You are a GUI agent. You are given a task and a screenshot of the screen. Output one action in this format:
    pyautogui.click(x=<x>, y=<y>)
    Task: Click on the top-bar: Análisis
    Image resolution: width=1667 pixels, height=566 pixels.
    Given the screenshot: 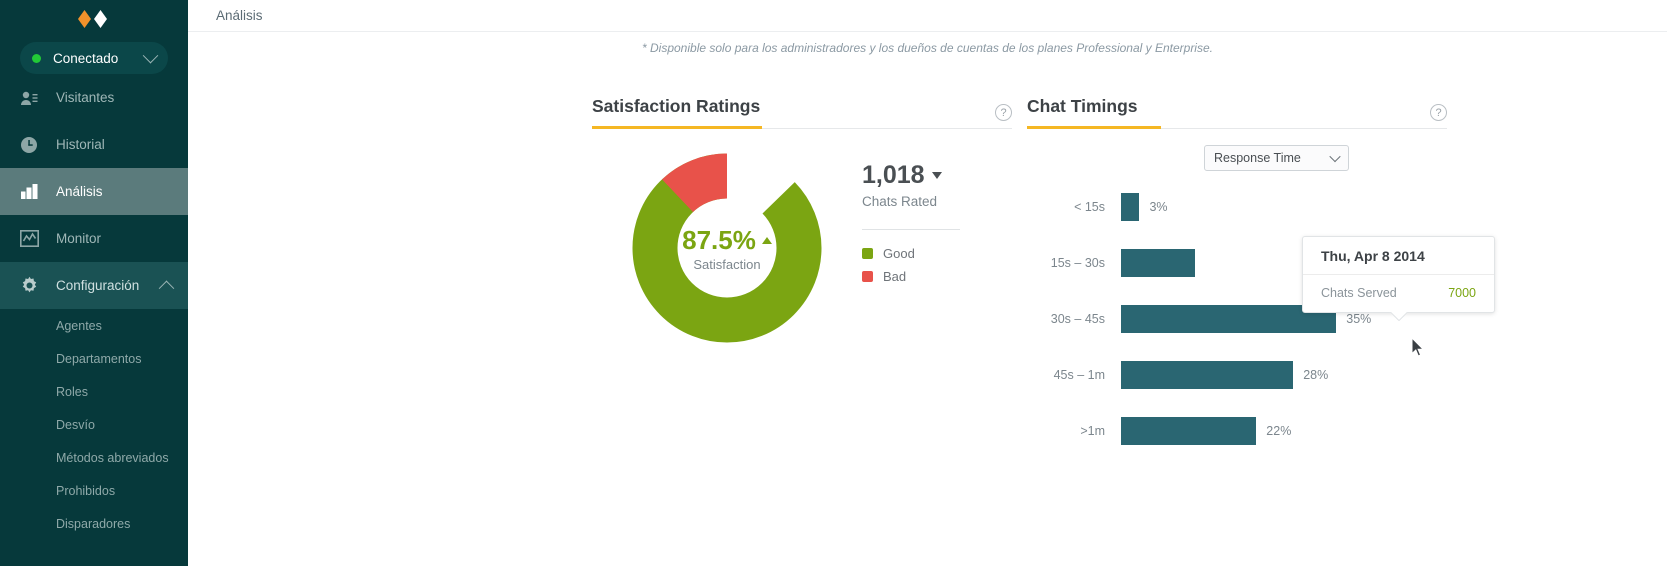 What is the action you would take?
    pyautogui.click(x=927, y=16)
    